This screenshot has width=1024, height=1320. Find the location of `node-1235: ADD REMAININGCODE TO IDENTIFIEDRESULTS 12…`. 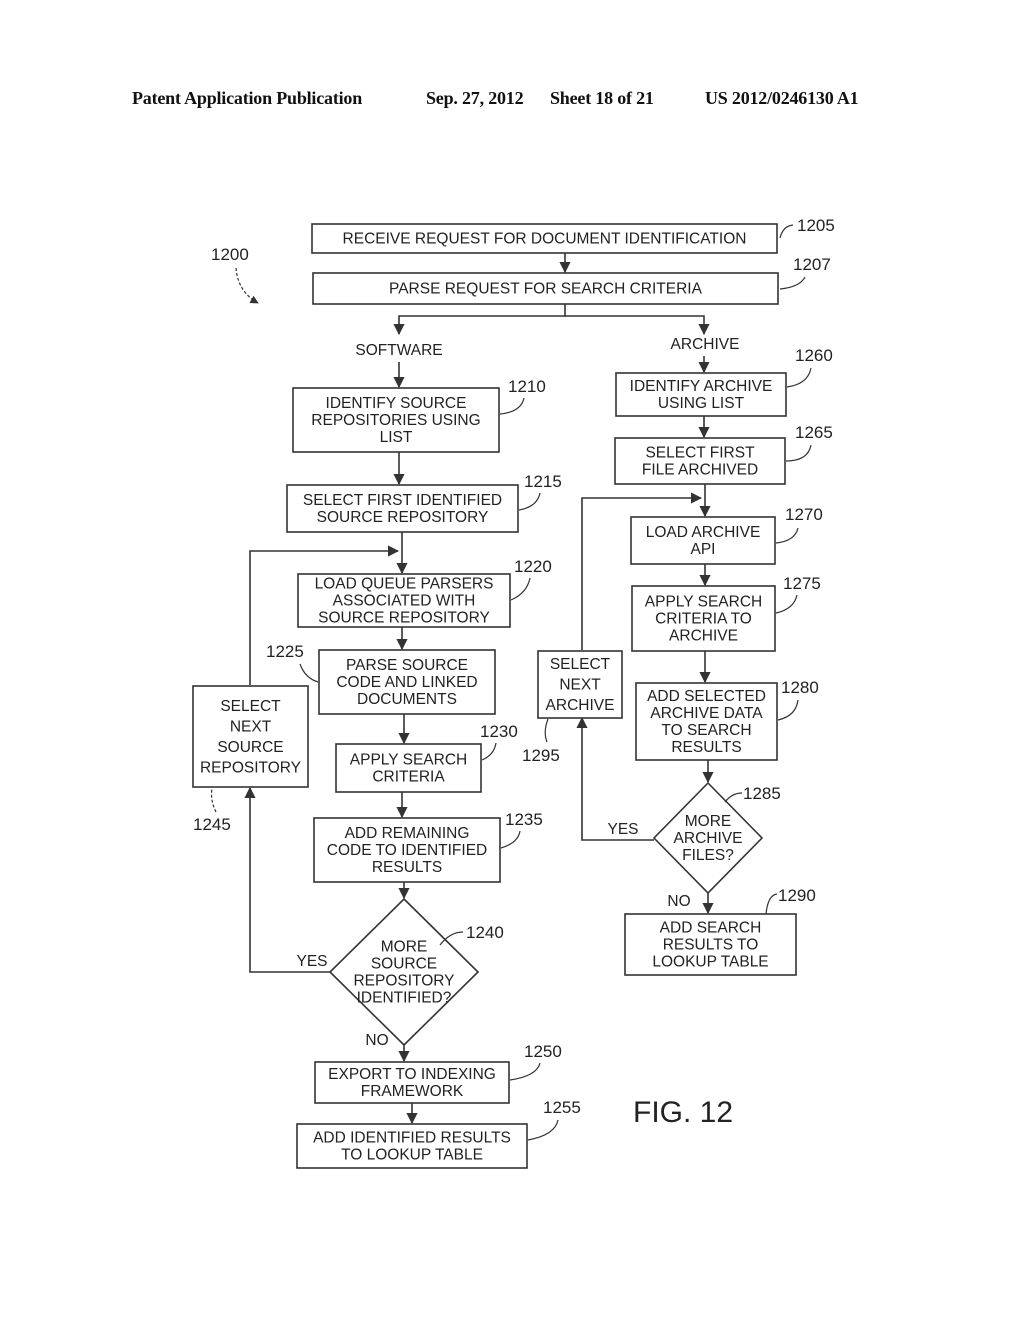

node-1235: ADD REMAININGCODE TO IDENTIFIEDRESULTS 12… is located at coordinates (428, 846).